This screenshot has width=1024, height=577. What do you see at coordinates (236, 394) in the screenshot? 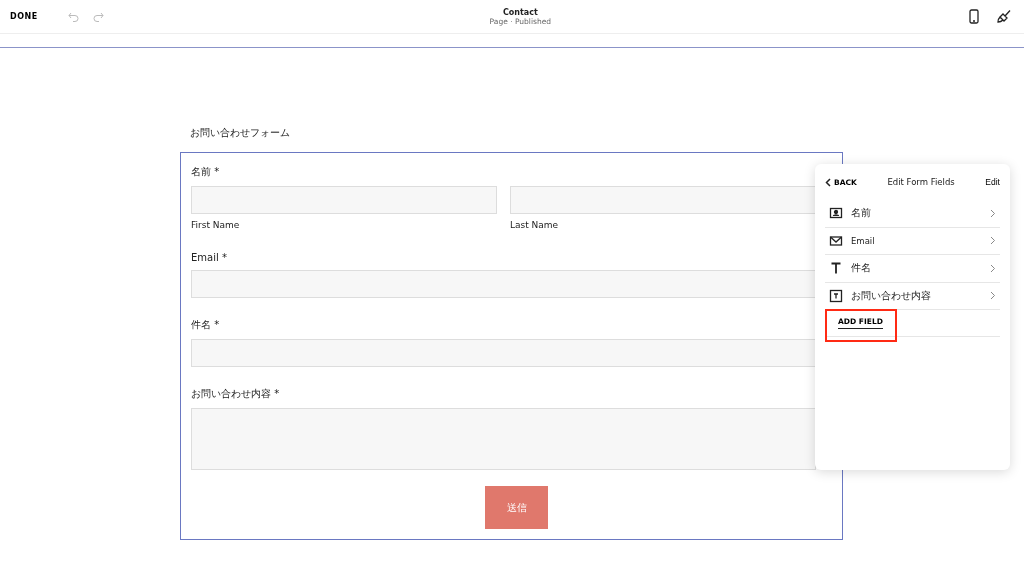
I see `field-label: お問い合わせ内容 *` at bounding box center [236, 394].